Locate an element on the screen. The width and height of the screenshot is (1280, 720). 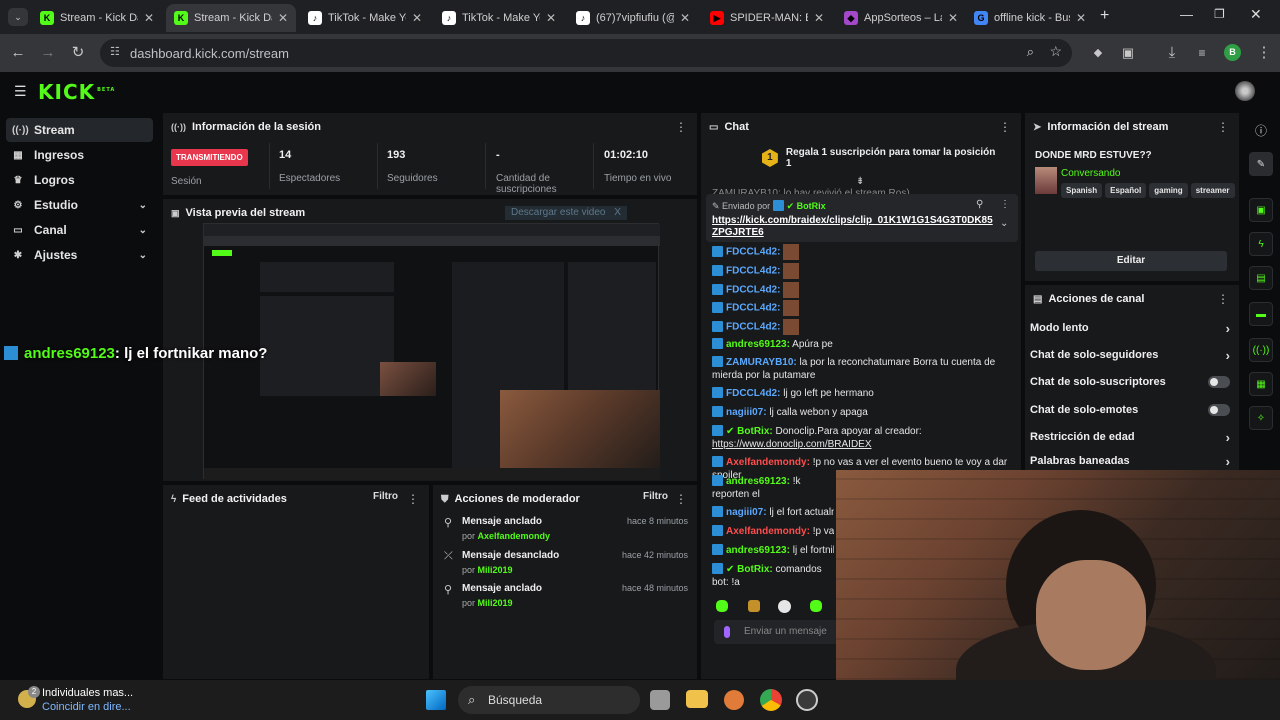
site-info-icon: ☷ is located at coordinates (115, 51).